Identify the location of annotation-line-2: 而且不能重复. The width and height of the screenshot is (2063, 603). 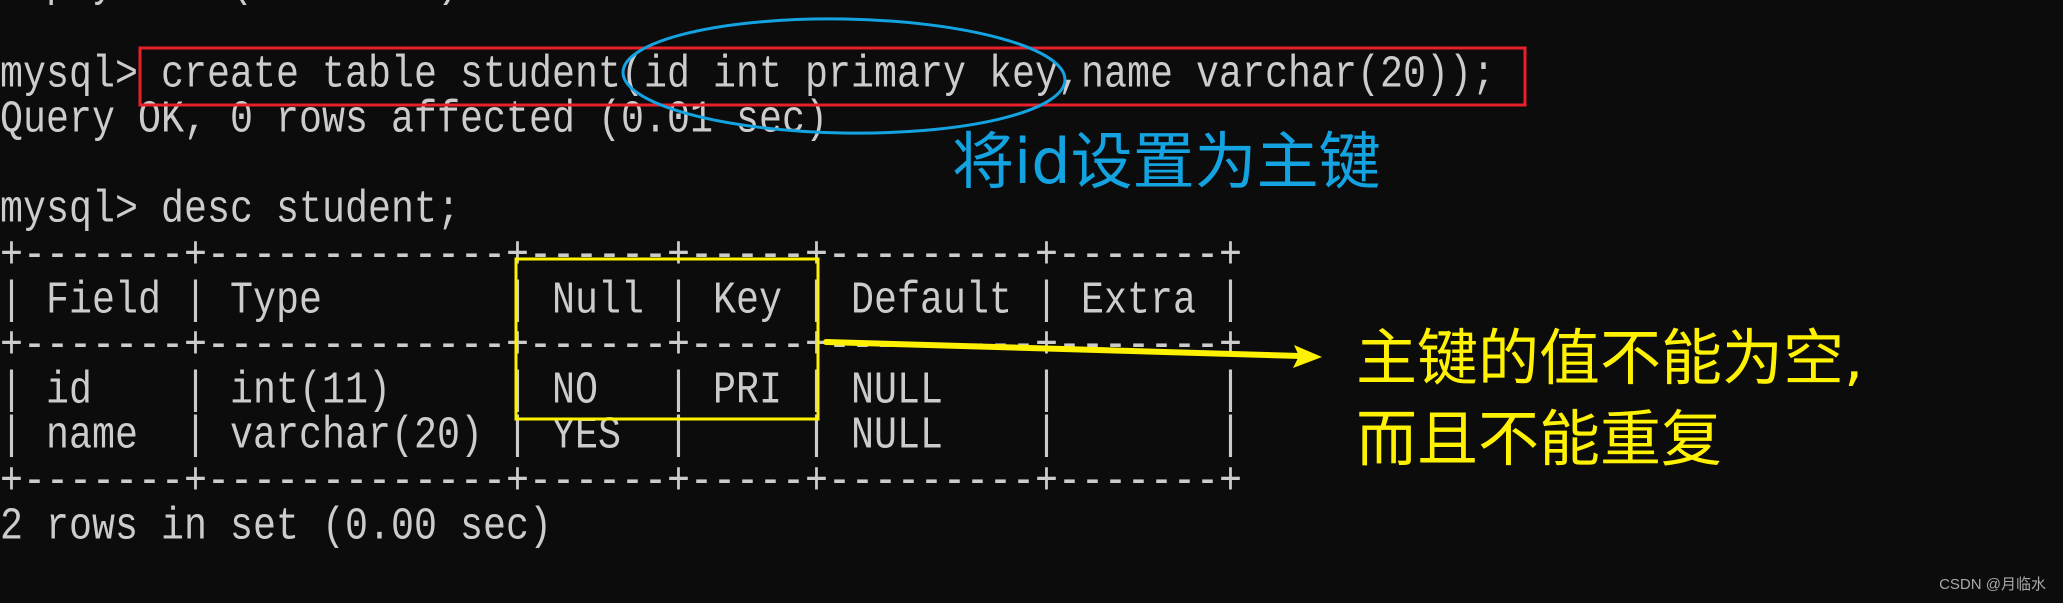
(1539, 439).